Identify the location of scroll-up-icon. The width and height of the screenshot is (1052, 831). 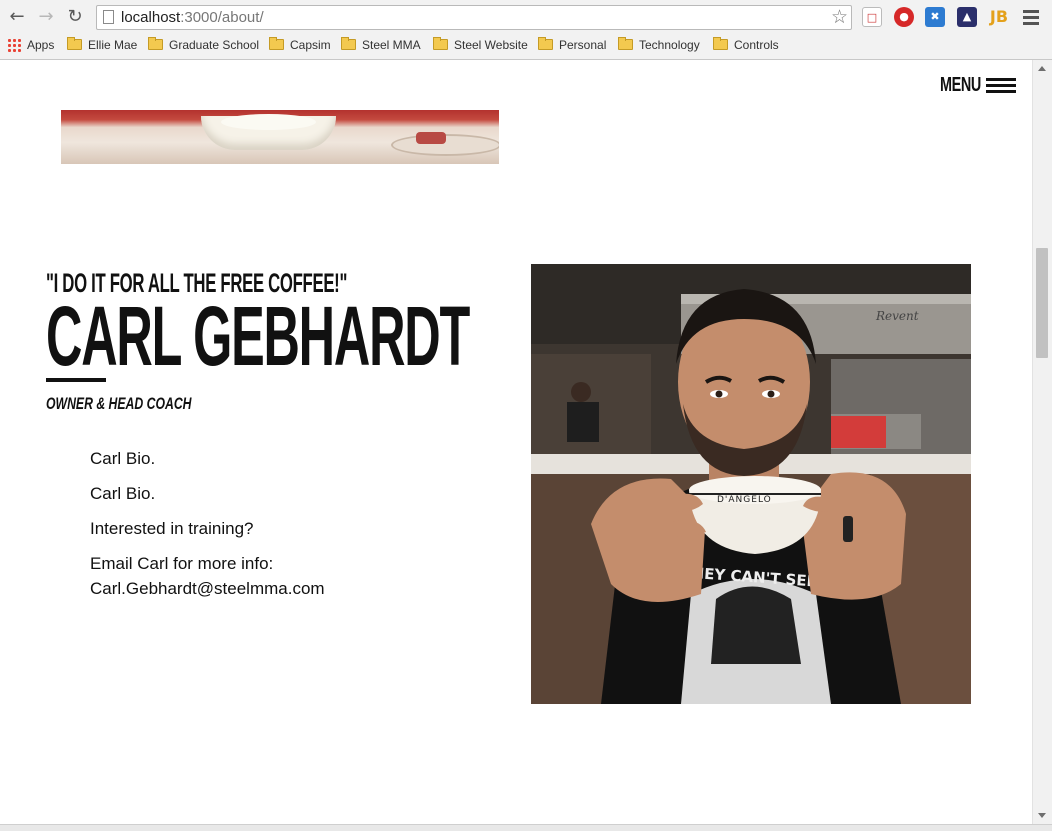
(1042, 68).